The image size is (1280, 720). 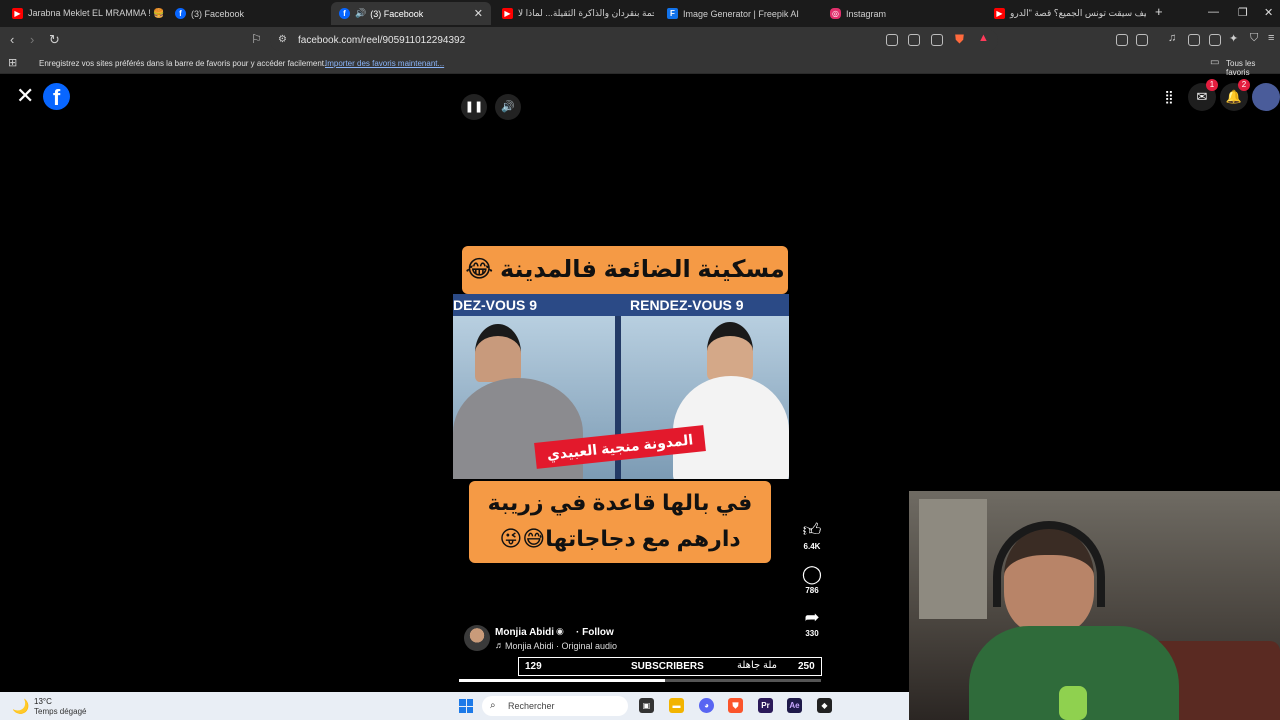 What do you see at coordinates (824, 705) in the screenshot?
I see `app-icon: ◆` at bounding box center [824, 705].